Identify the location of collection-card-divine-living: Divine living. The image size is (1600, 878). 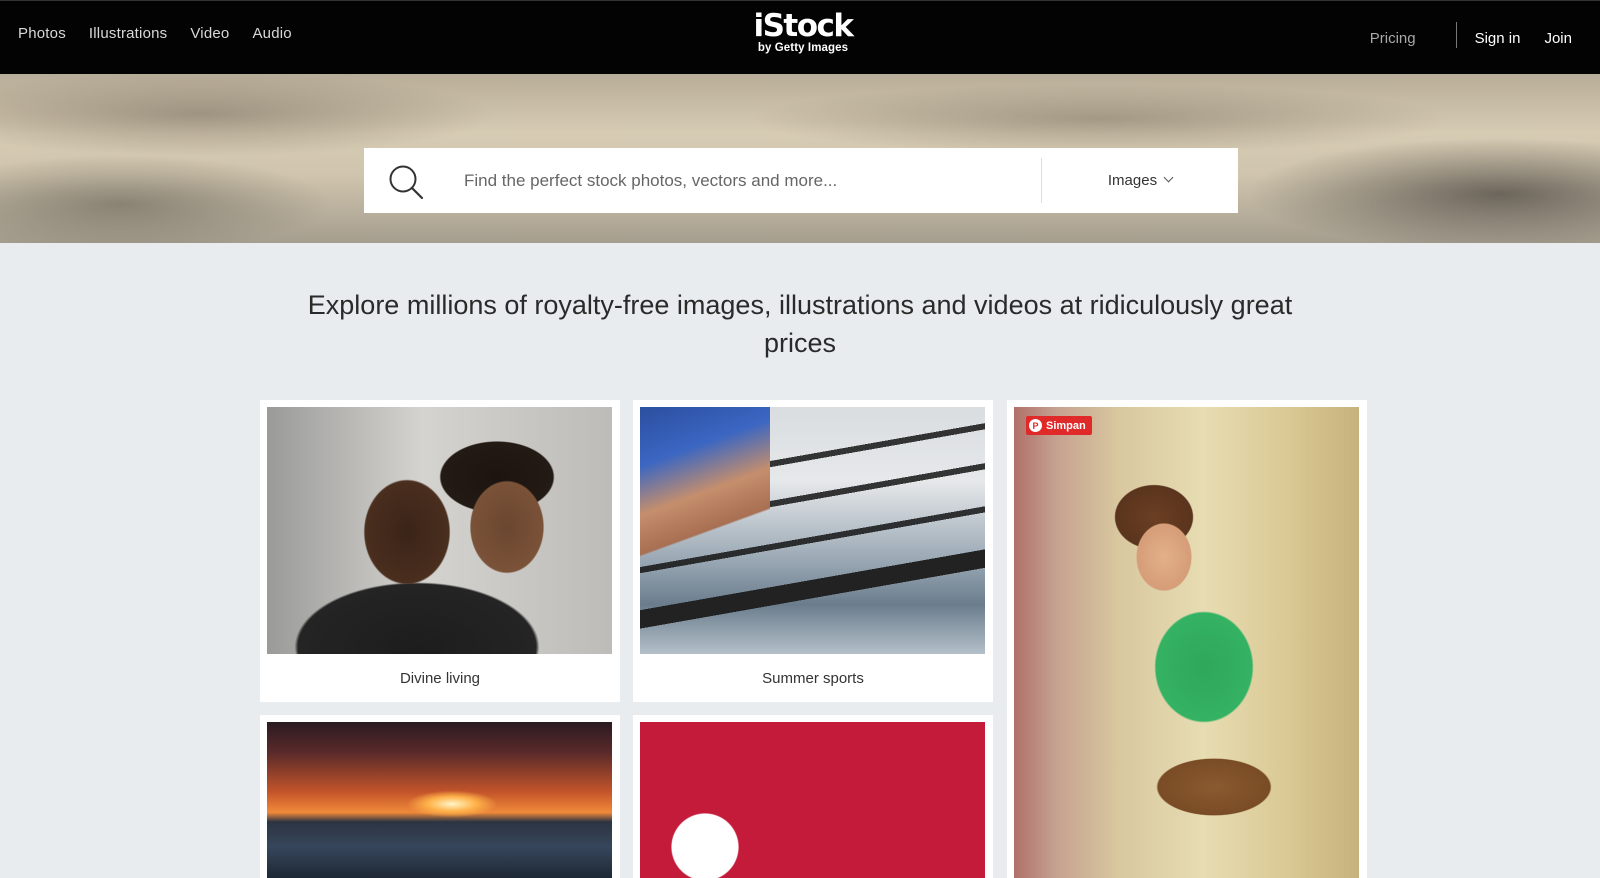
(440, 551).